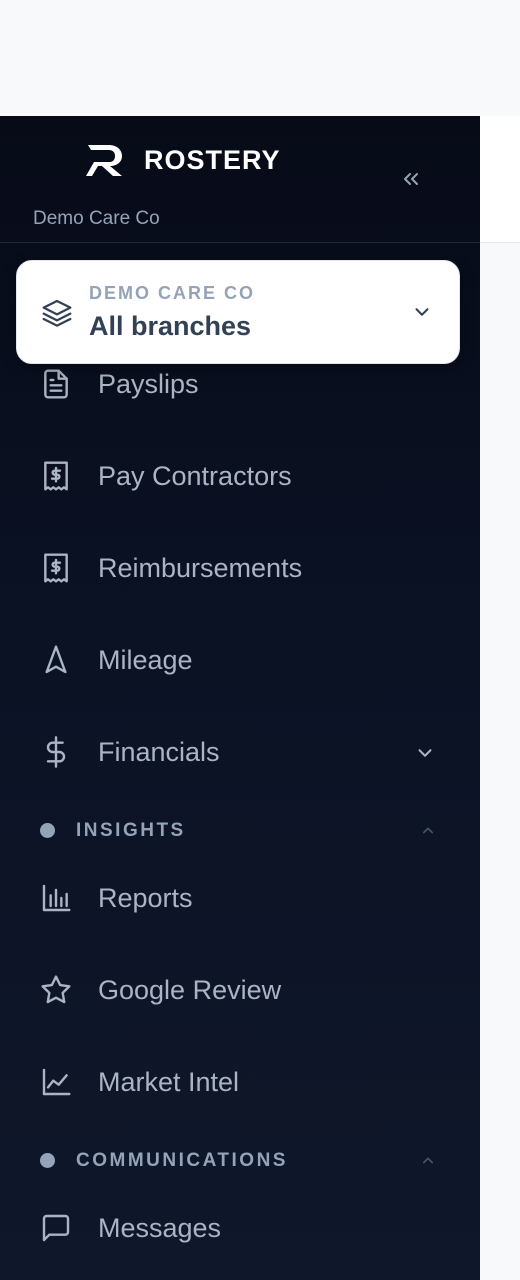 This screenshot has width=520, height=1280. What do you see at coordinates (169, 1082) in the screenshot?
I see `nav-label: Market Intel` at bounding box center [169, 1082].